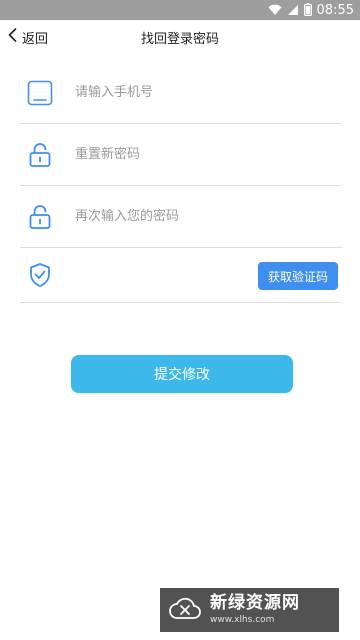 This screenshot has width=360, height=640. Describe the element at coordinates (255, 603) in the screenshot. I see `watermark-title: 新绿资源网` at that location.